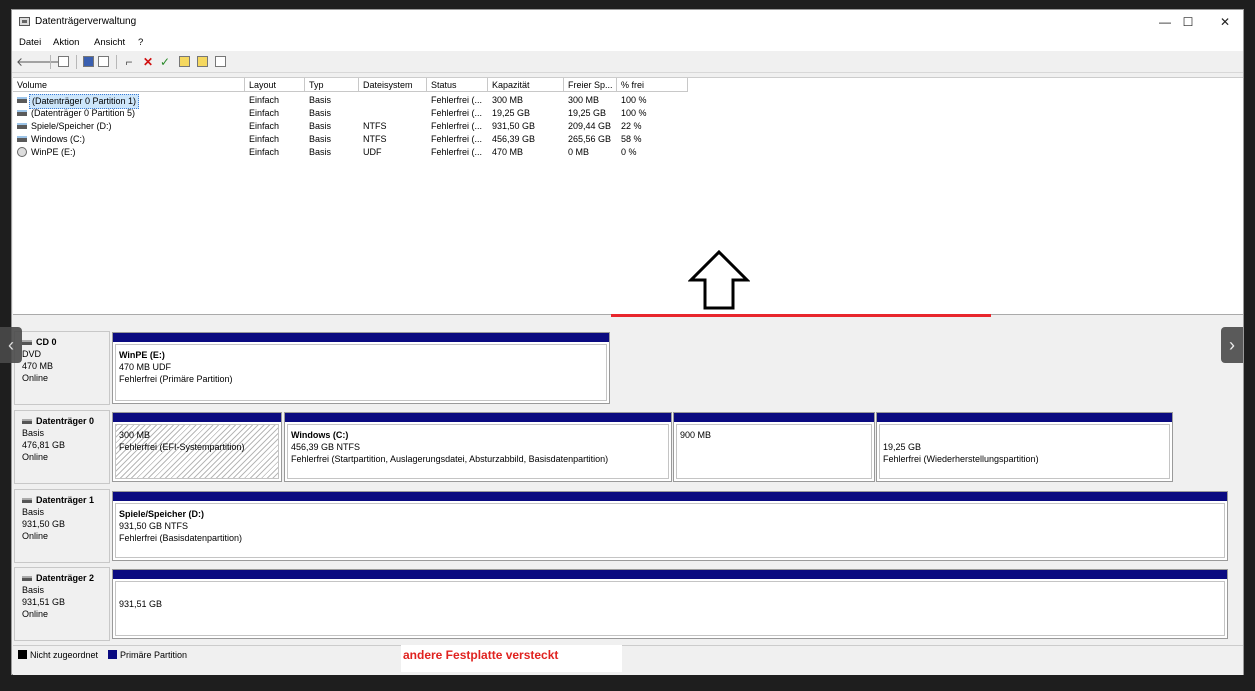  I want to click on menu-help: ?, so click(140, 42).